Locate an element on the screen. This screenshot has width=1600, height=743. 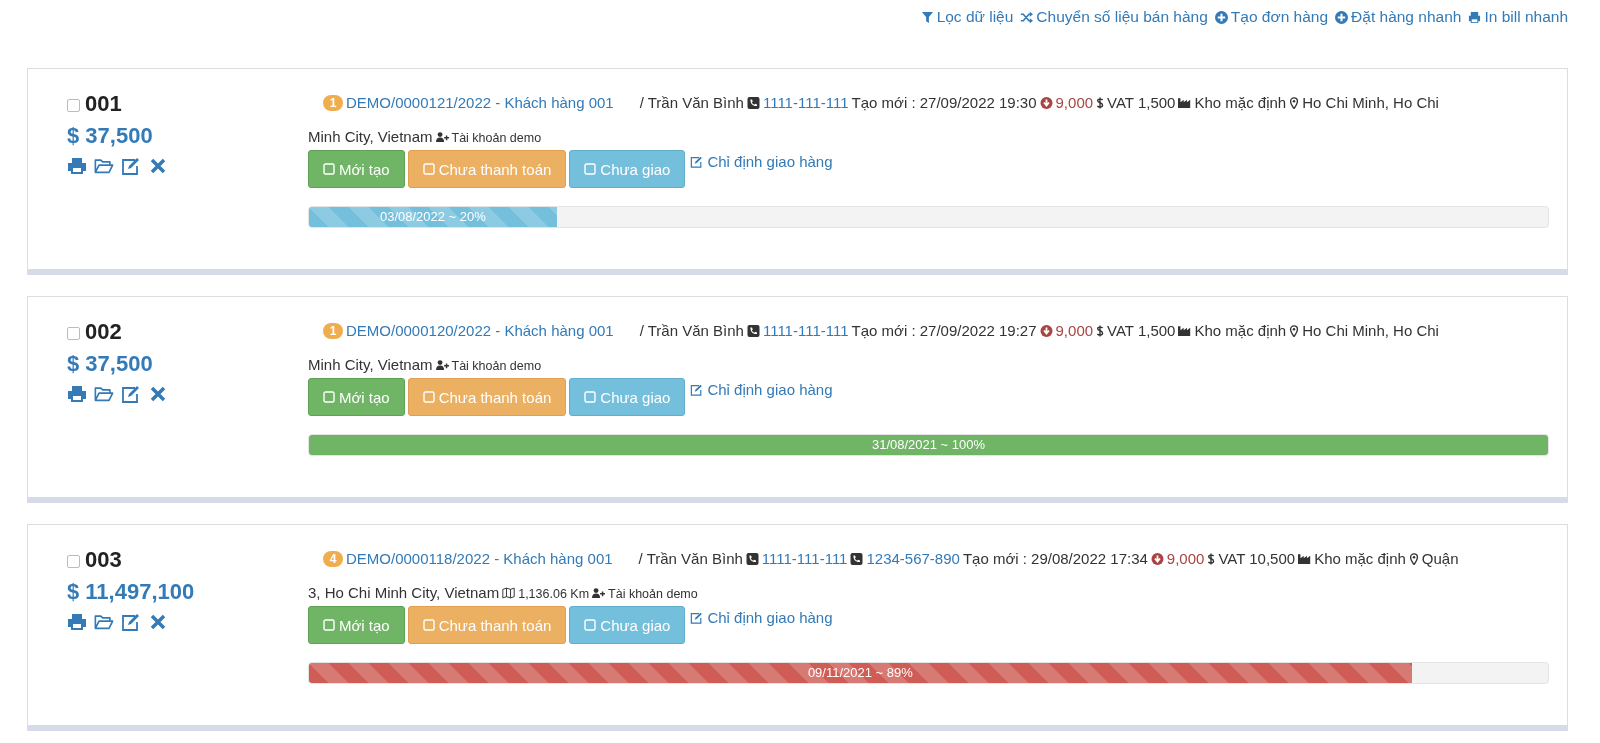
order-link: DEMO/0000120/2022 - Khách hàng 001 is located at coordinates (480, 330).